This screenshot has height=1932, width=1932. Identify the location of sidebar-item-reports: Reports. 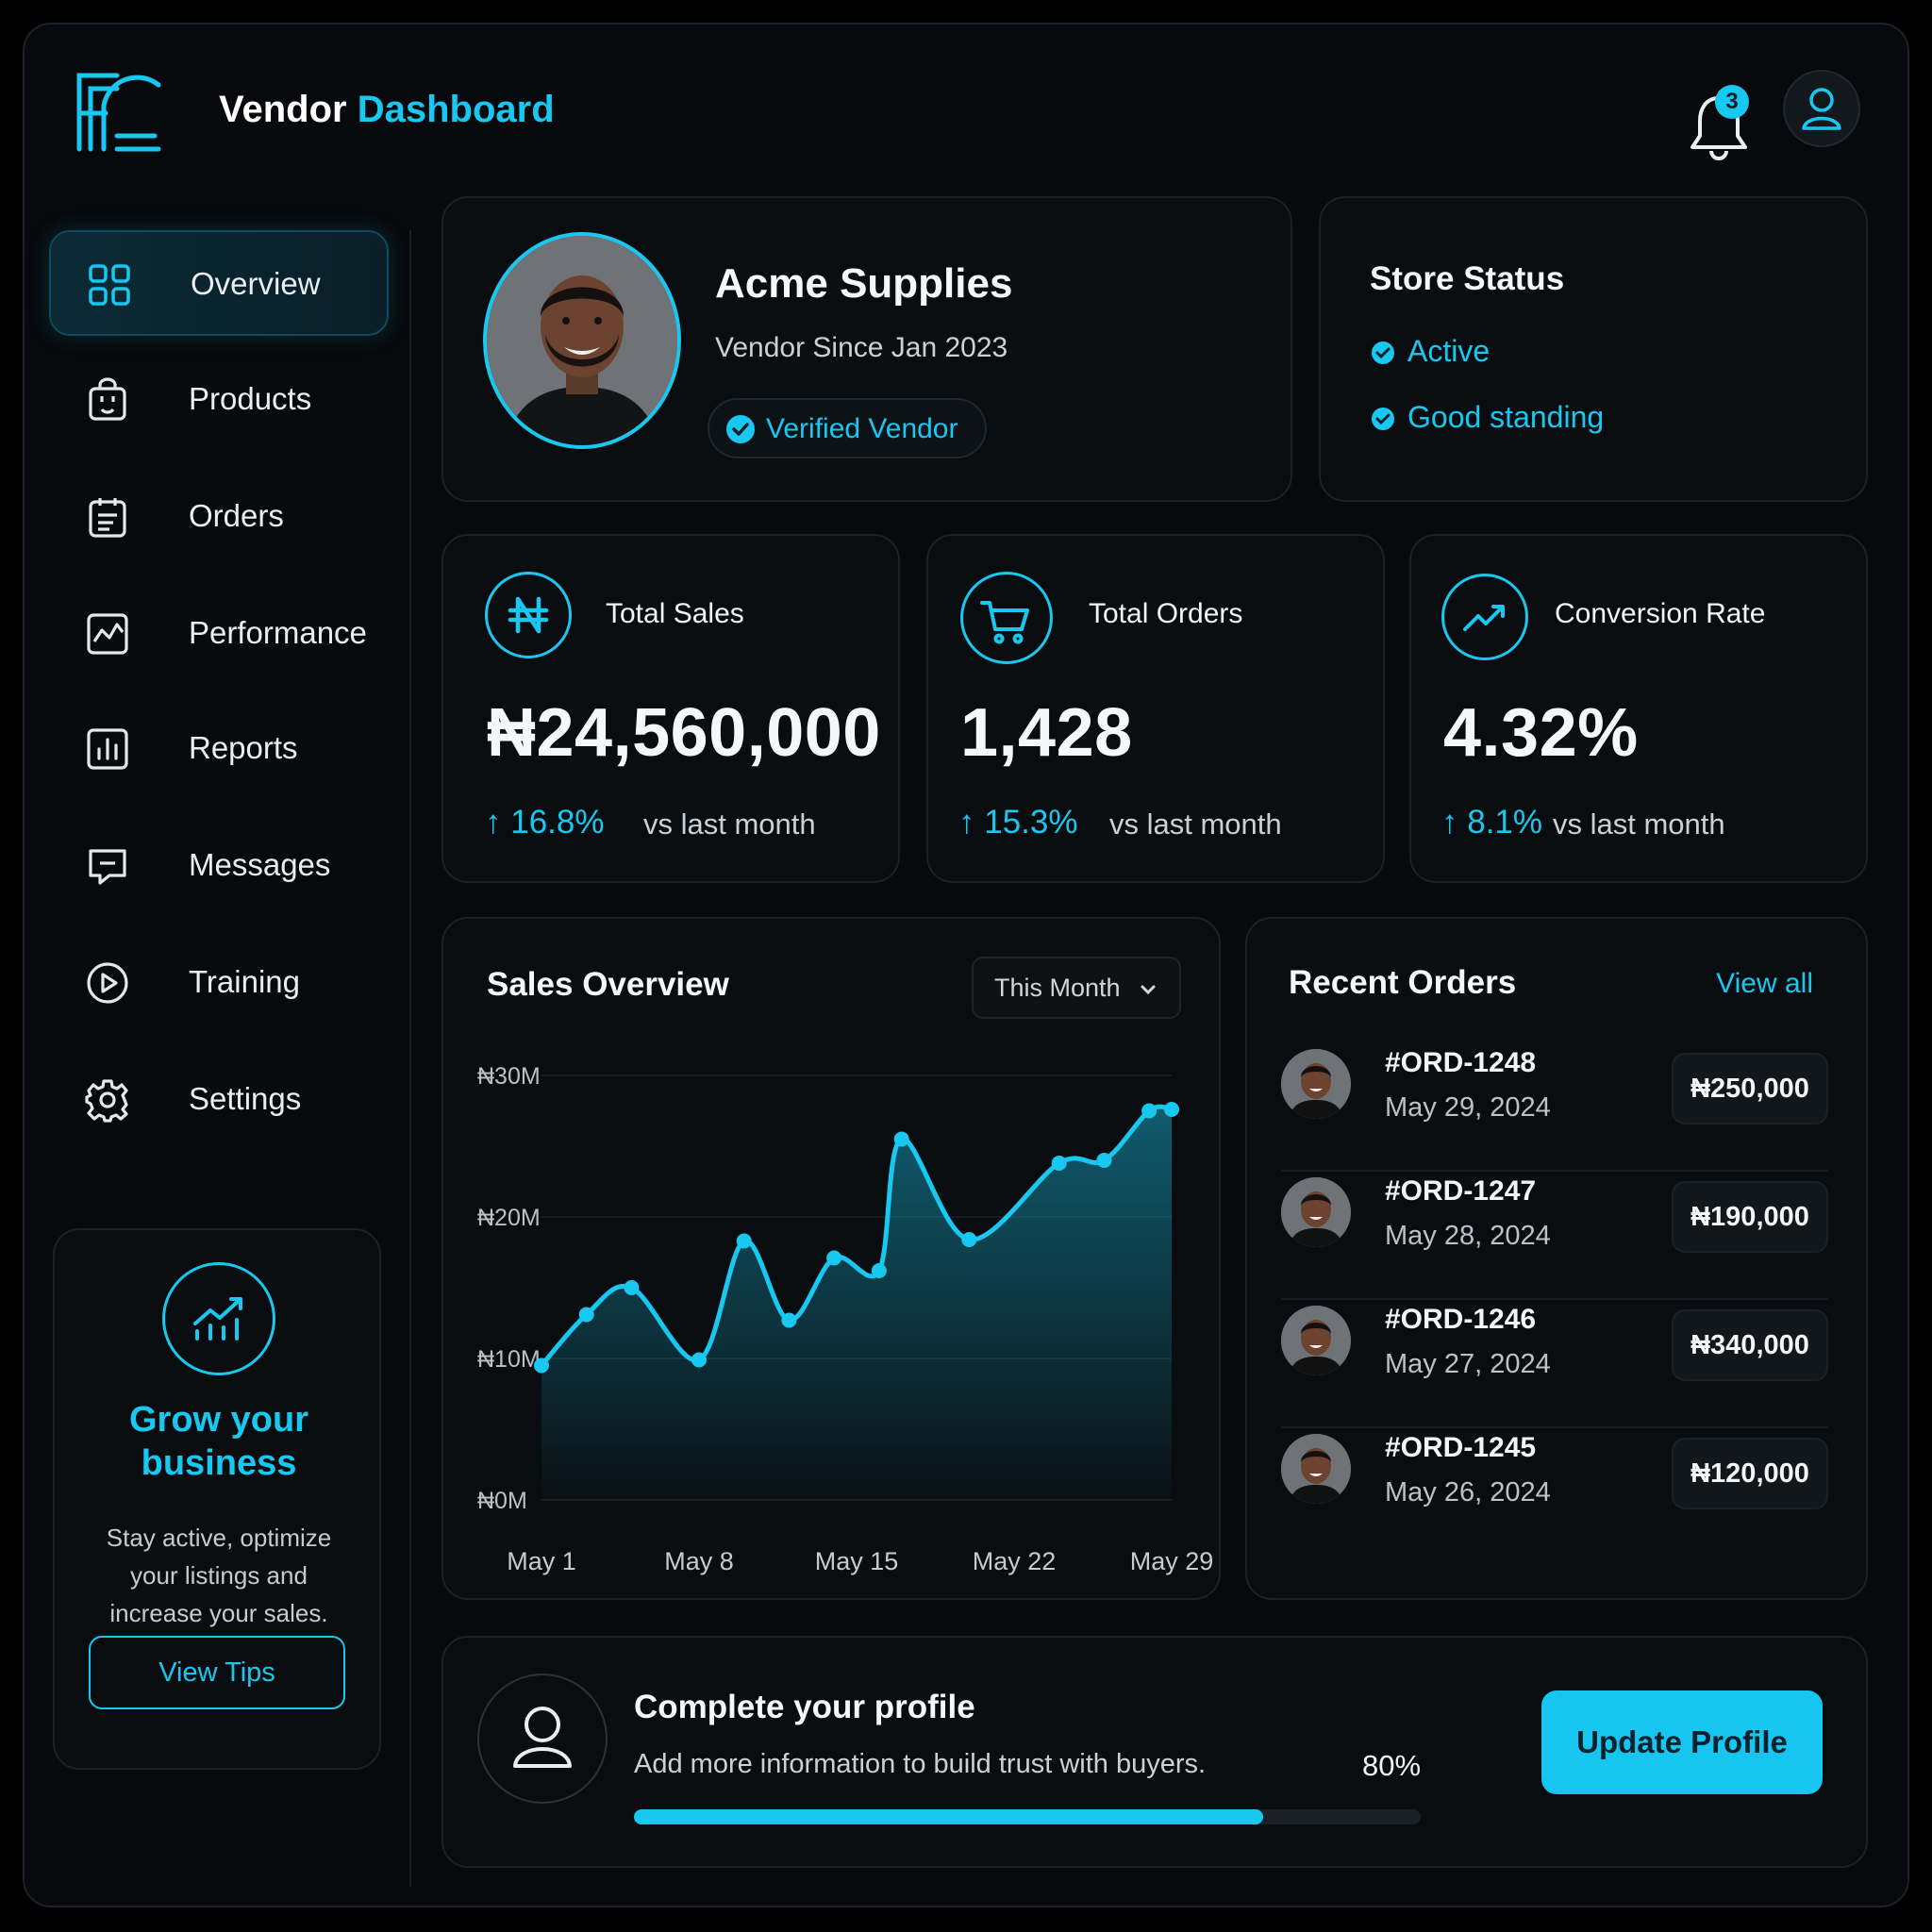
(219, 749).